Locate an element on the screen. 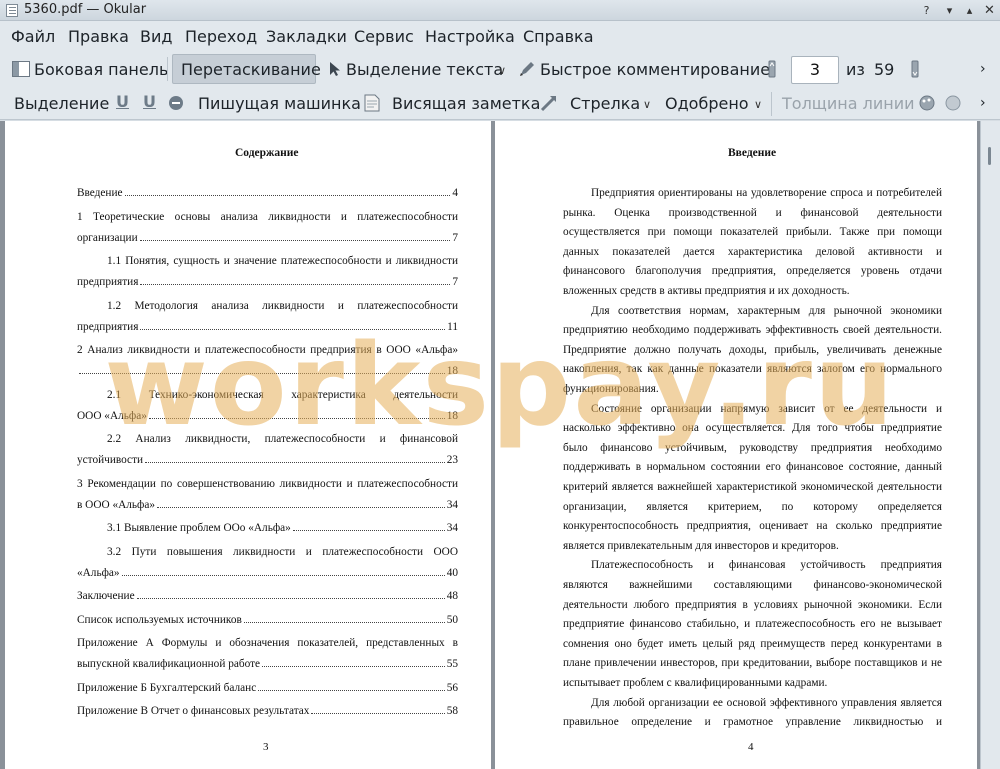  menu-edit: Правка is located at coordinates (98, 36).